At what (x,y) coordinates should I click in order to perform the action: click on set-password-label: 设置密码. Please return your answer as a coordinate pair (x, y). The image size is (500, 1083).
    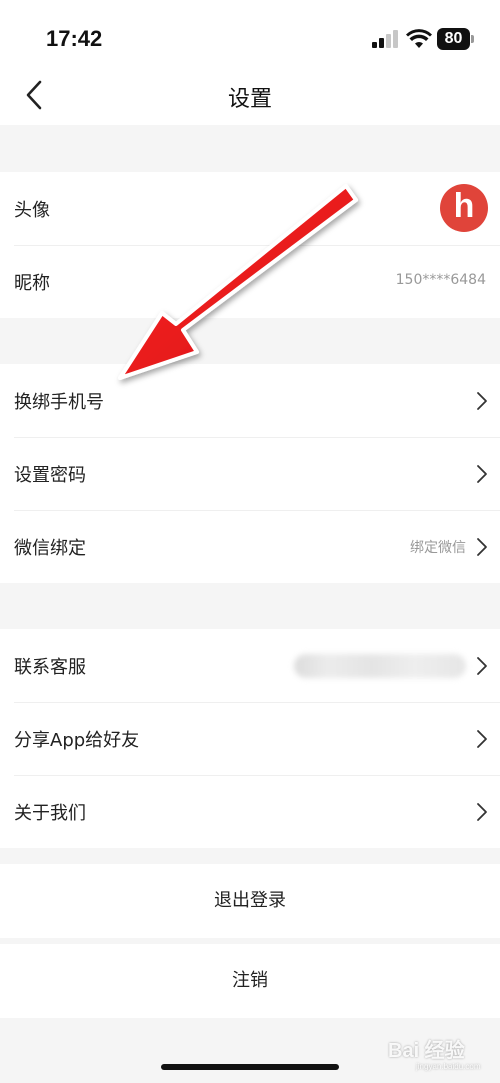
    Looking at the image, I should click on (50, 475).